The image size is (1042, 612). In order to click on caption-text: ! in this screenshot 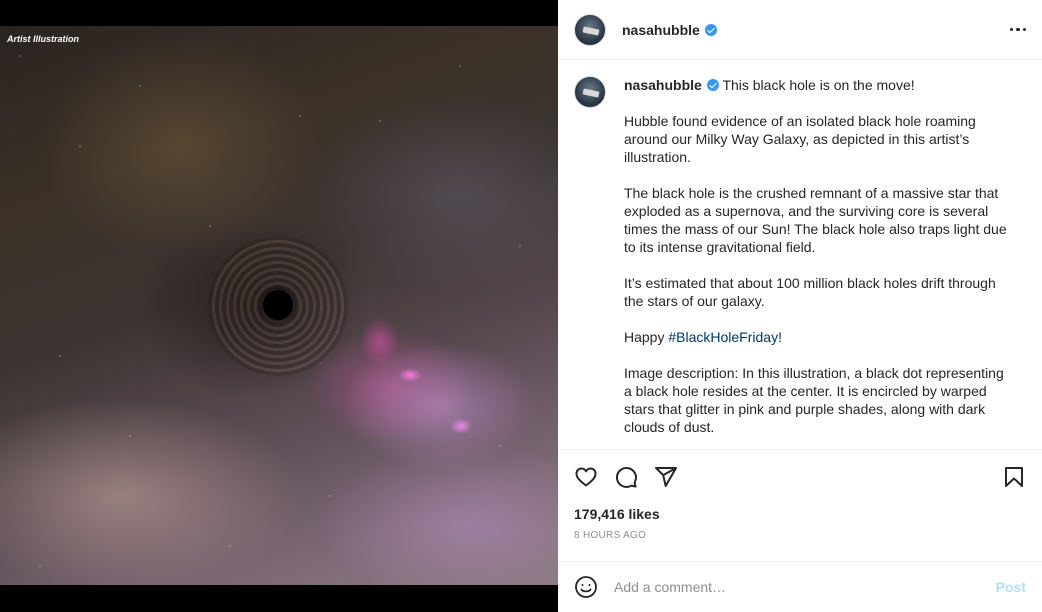, I will do `click(780, 337)`.